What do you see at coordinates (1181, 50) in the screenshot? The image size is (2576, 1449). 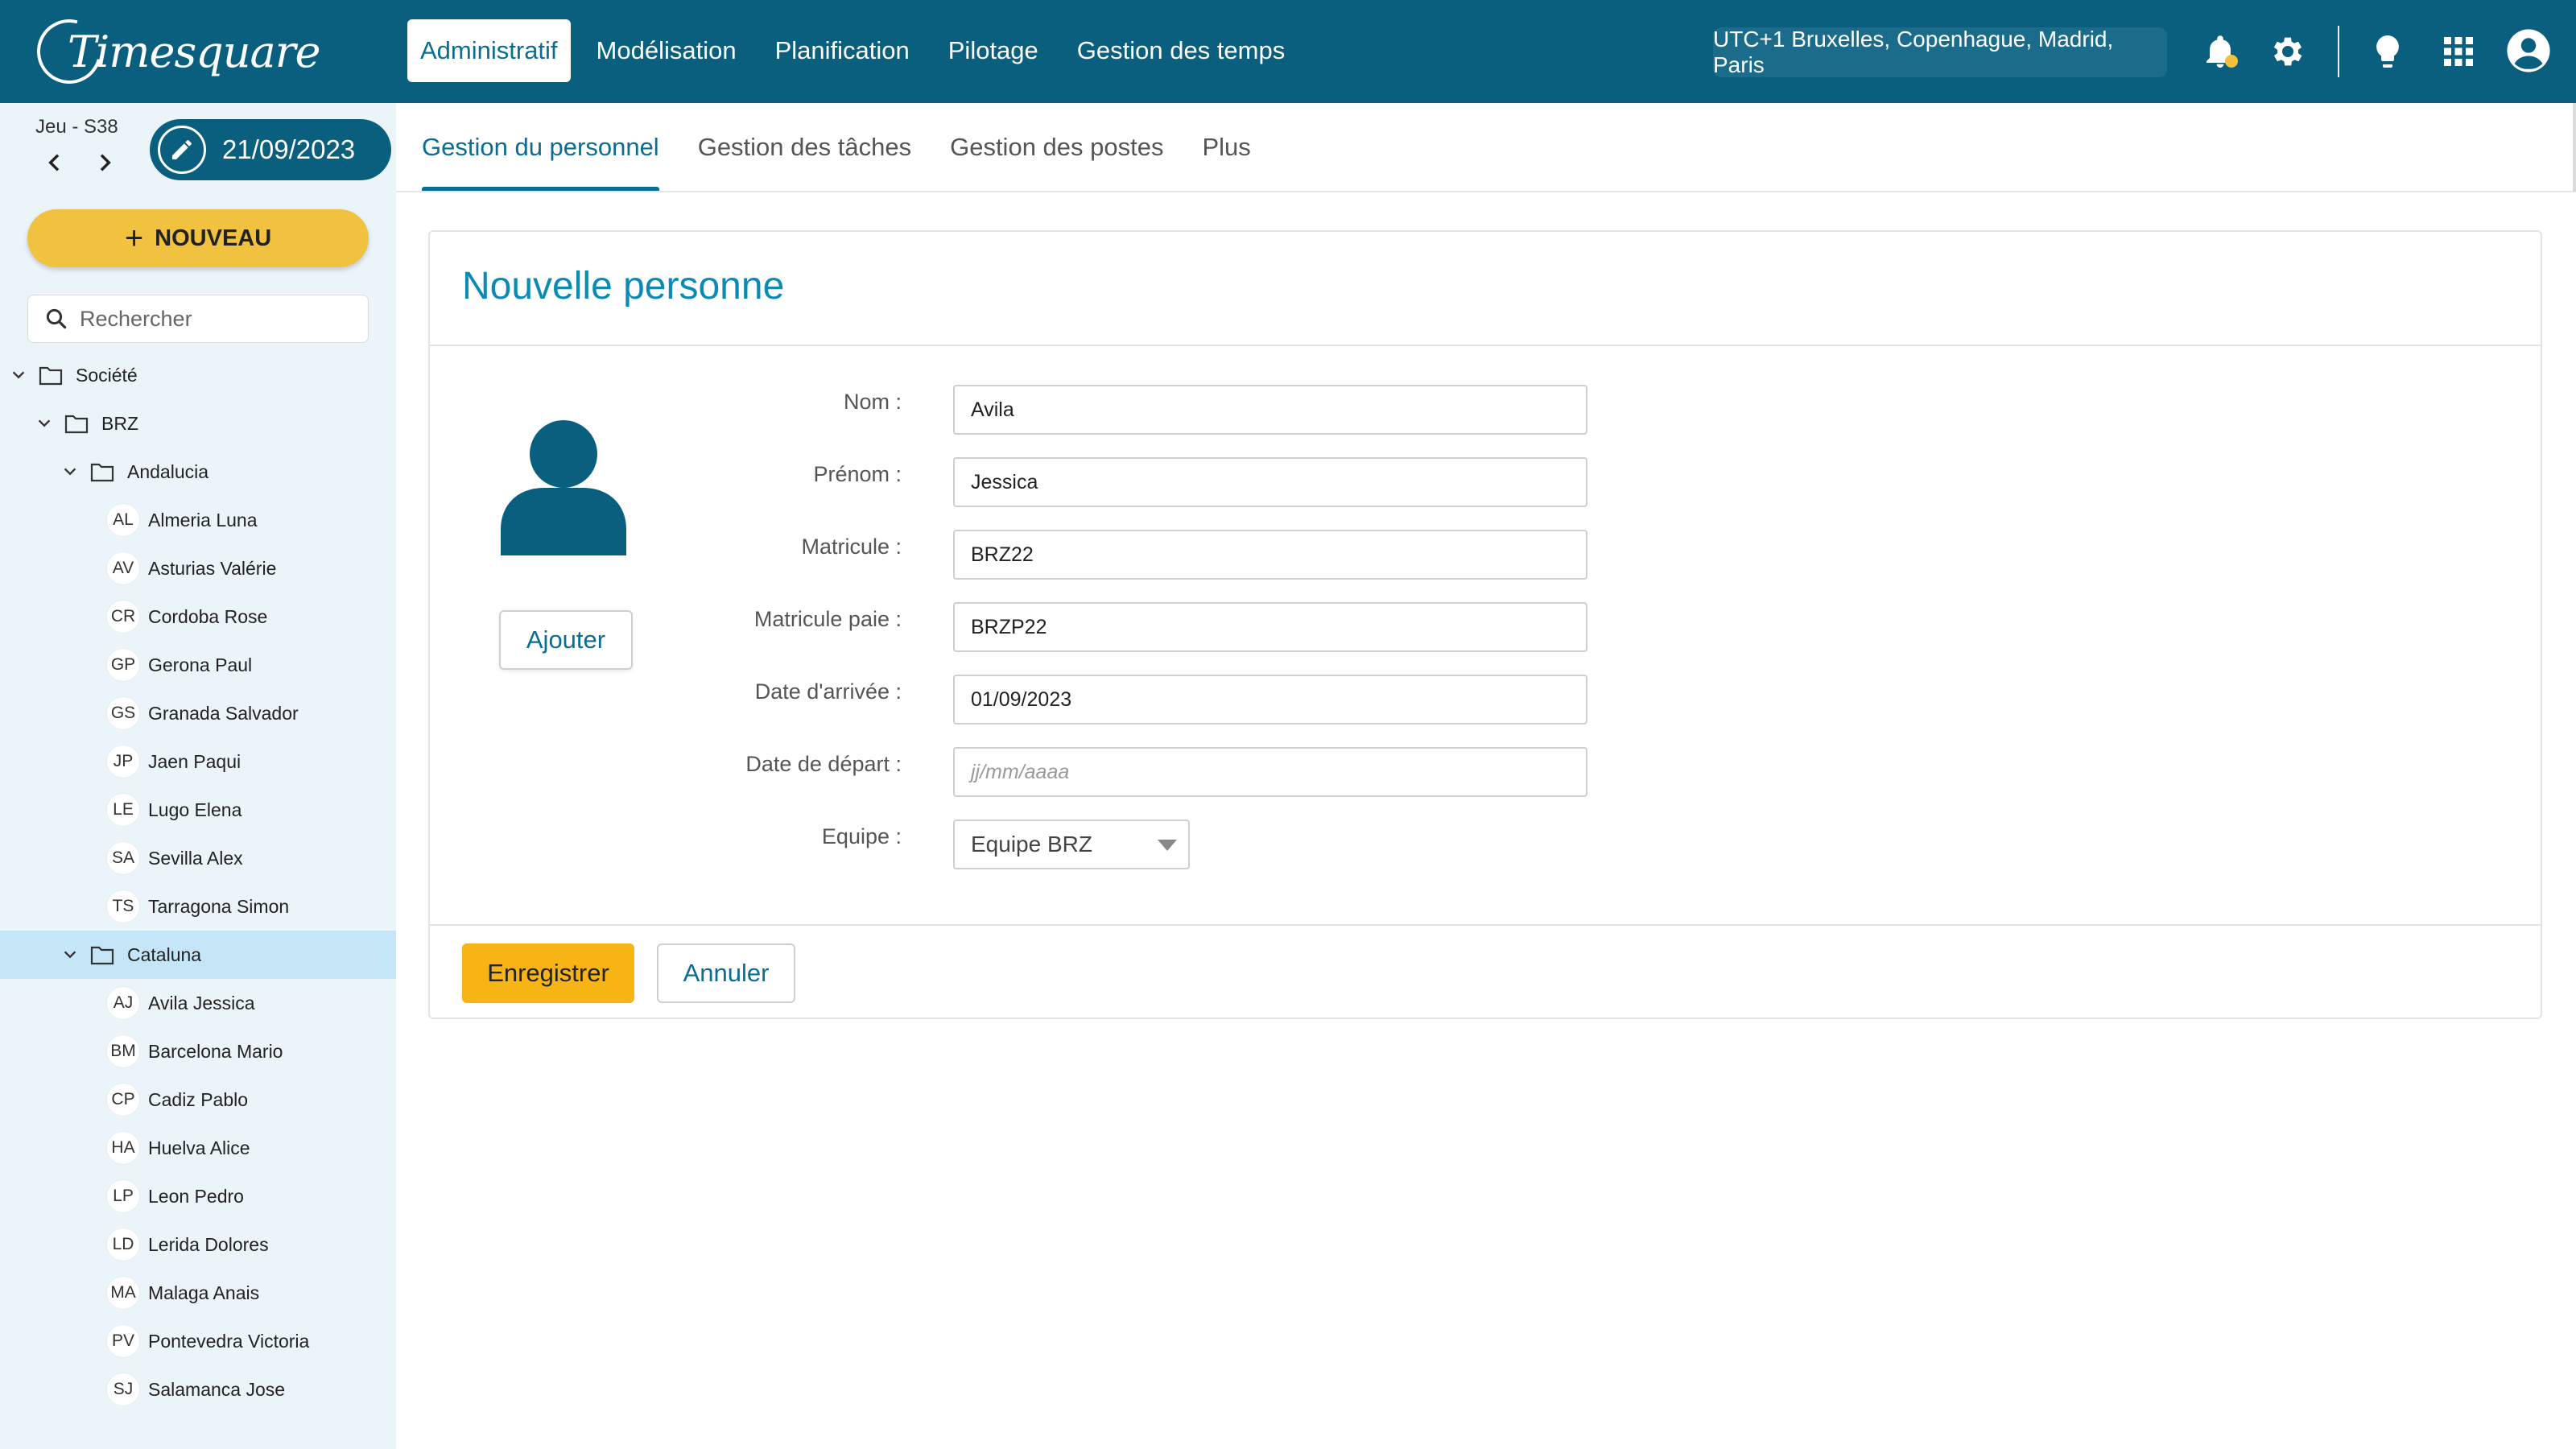 I see `menu-gestion-des-temps: Gestion des temps` at bounding box center [1181, 50].